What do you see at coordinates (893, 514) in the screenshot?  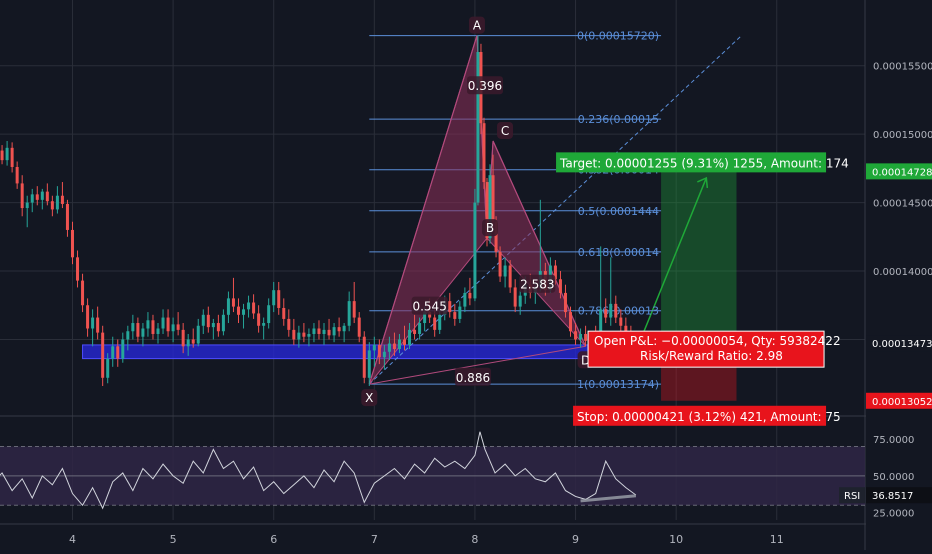 I see `rsi-tick-label: 25.0000` at bounding box center [893, 514].